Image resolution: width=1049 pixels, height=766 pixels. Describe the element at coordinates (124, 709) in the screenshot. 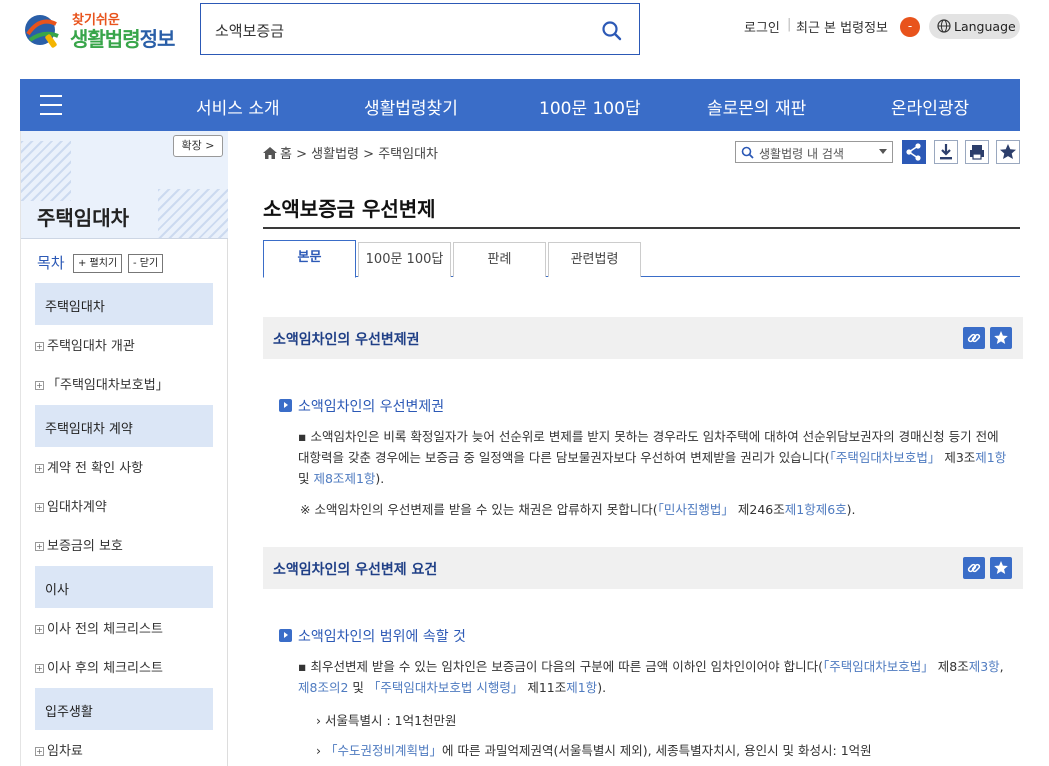

I see `toc-section-residence: 입주생활` at that location.